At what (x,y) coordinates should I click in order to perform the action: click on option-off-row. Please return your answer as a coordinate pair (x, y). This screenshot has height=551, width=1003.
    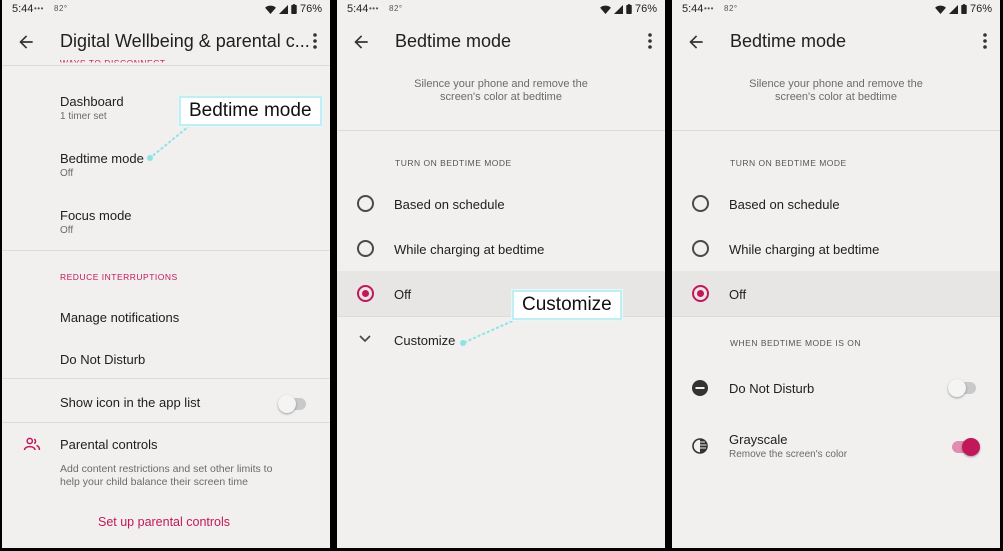
    Looking at the image, I should click on (836, 293).